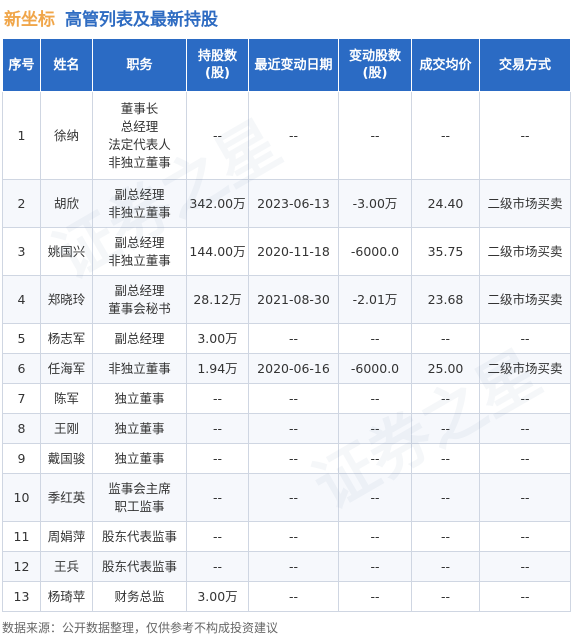  I want to click on row-number-cell: 4, so click(21, 299).